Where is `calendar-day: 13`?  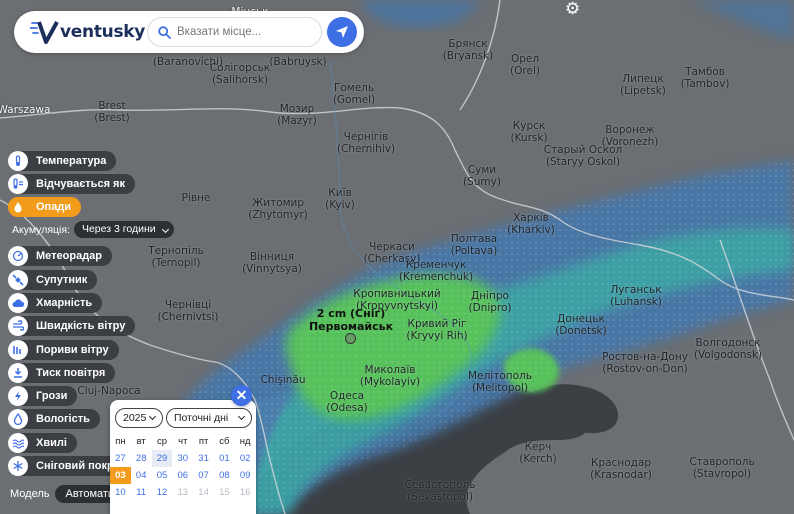
calendar-day: 13 is located at coordinates (183, 492).